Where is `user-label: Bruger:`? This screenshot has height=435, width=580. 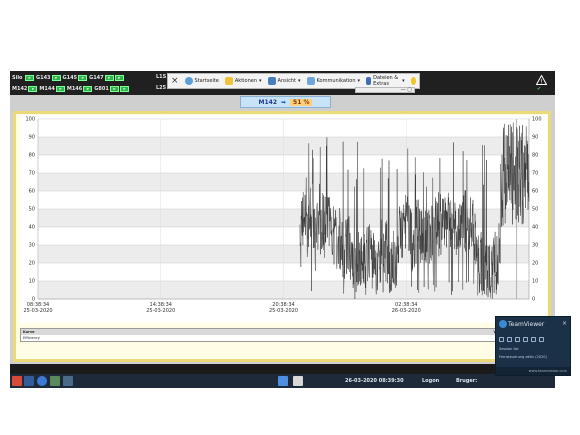
user-label: Bruger: is located at coordinates (467, 381).